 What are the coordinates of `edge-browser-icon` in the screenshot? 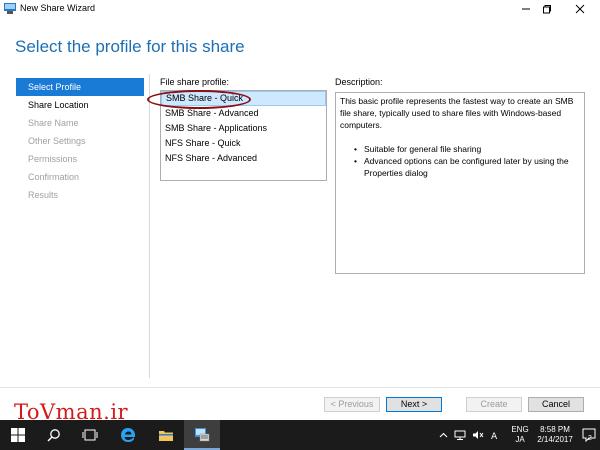 It's located at (128, 435).